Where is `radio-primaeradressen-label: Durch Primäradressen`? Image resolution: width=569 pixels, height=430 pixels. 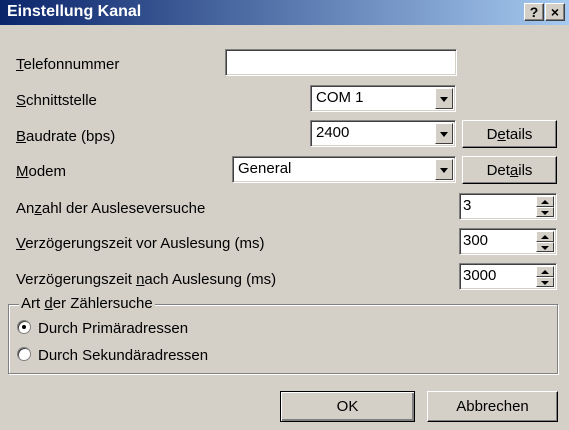 radio-primaeradressen-label: Durch Primäradressen is located at coordinates (113, 328).